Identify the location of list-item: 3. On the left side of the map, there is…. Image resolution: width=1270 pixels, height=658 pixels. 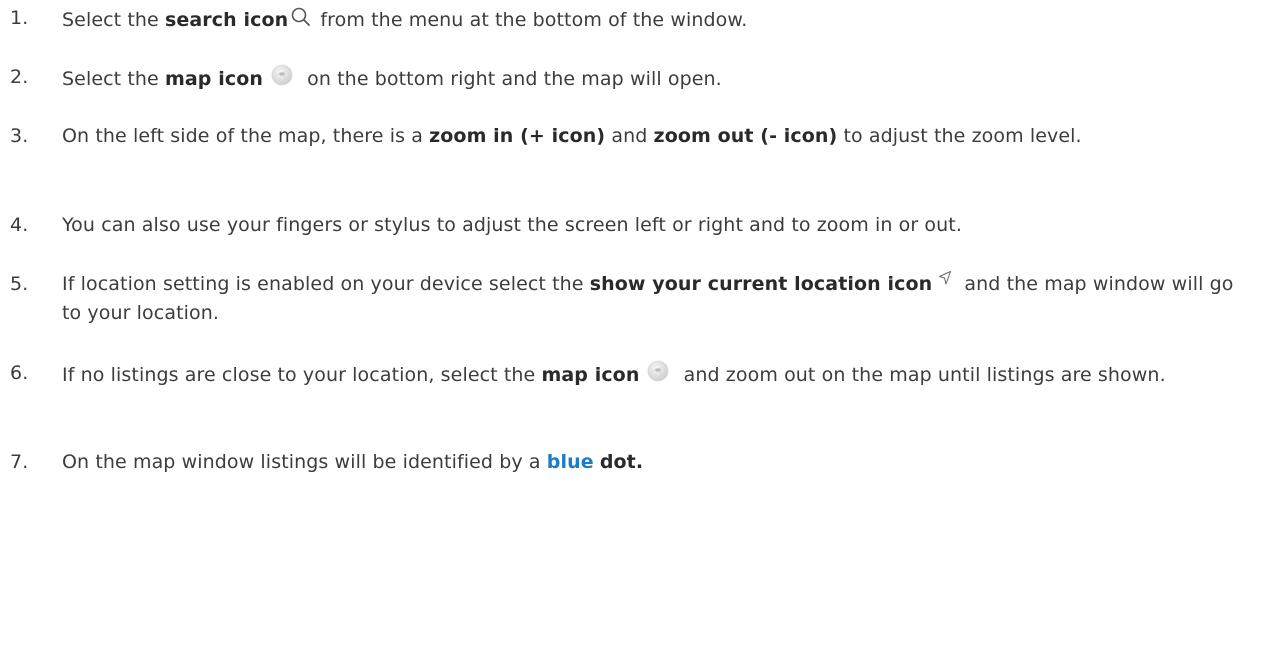
(625, 136).